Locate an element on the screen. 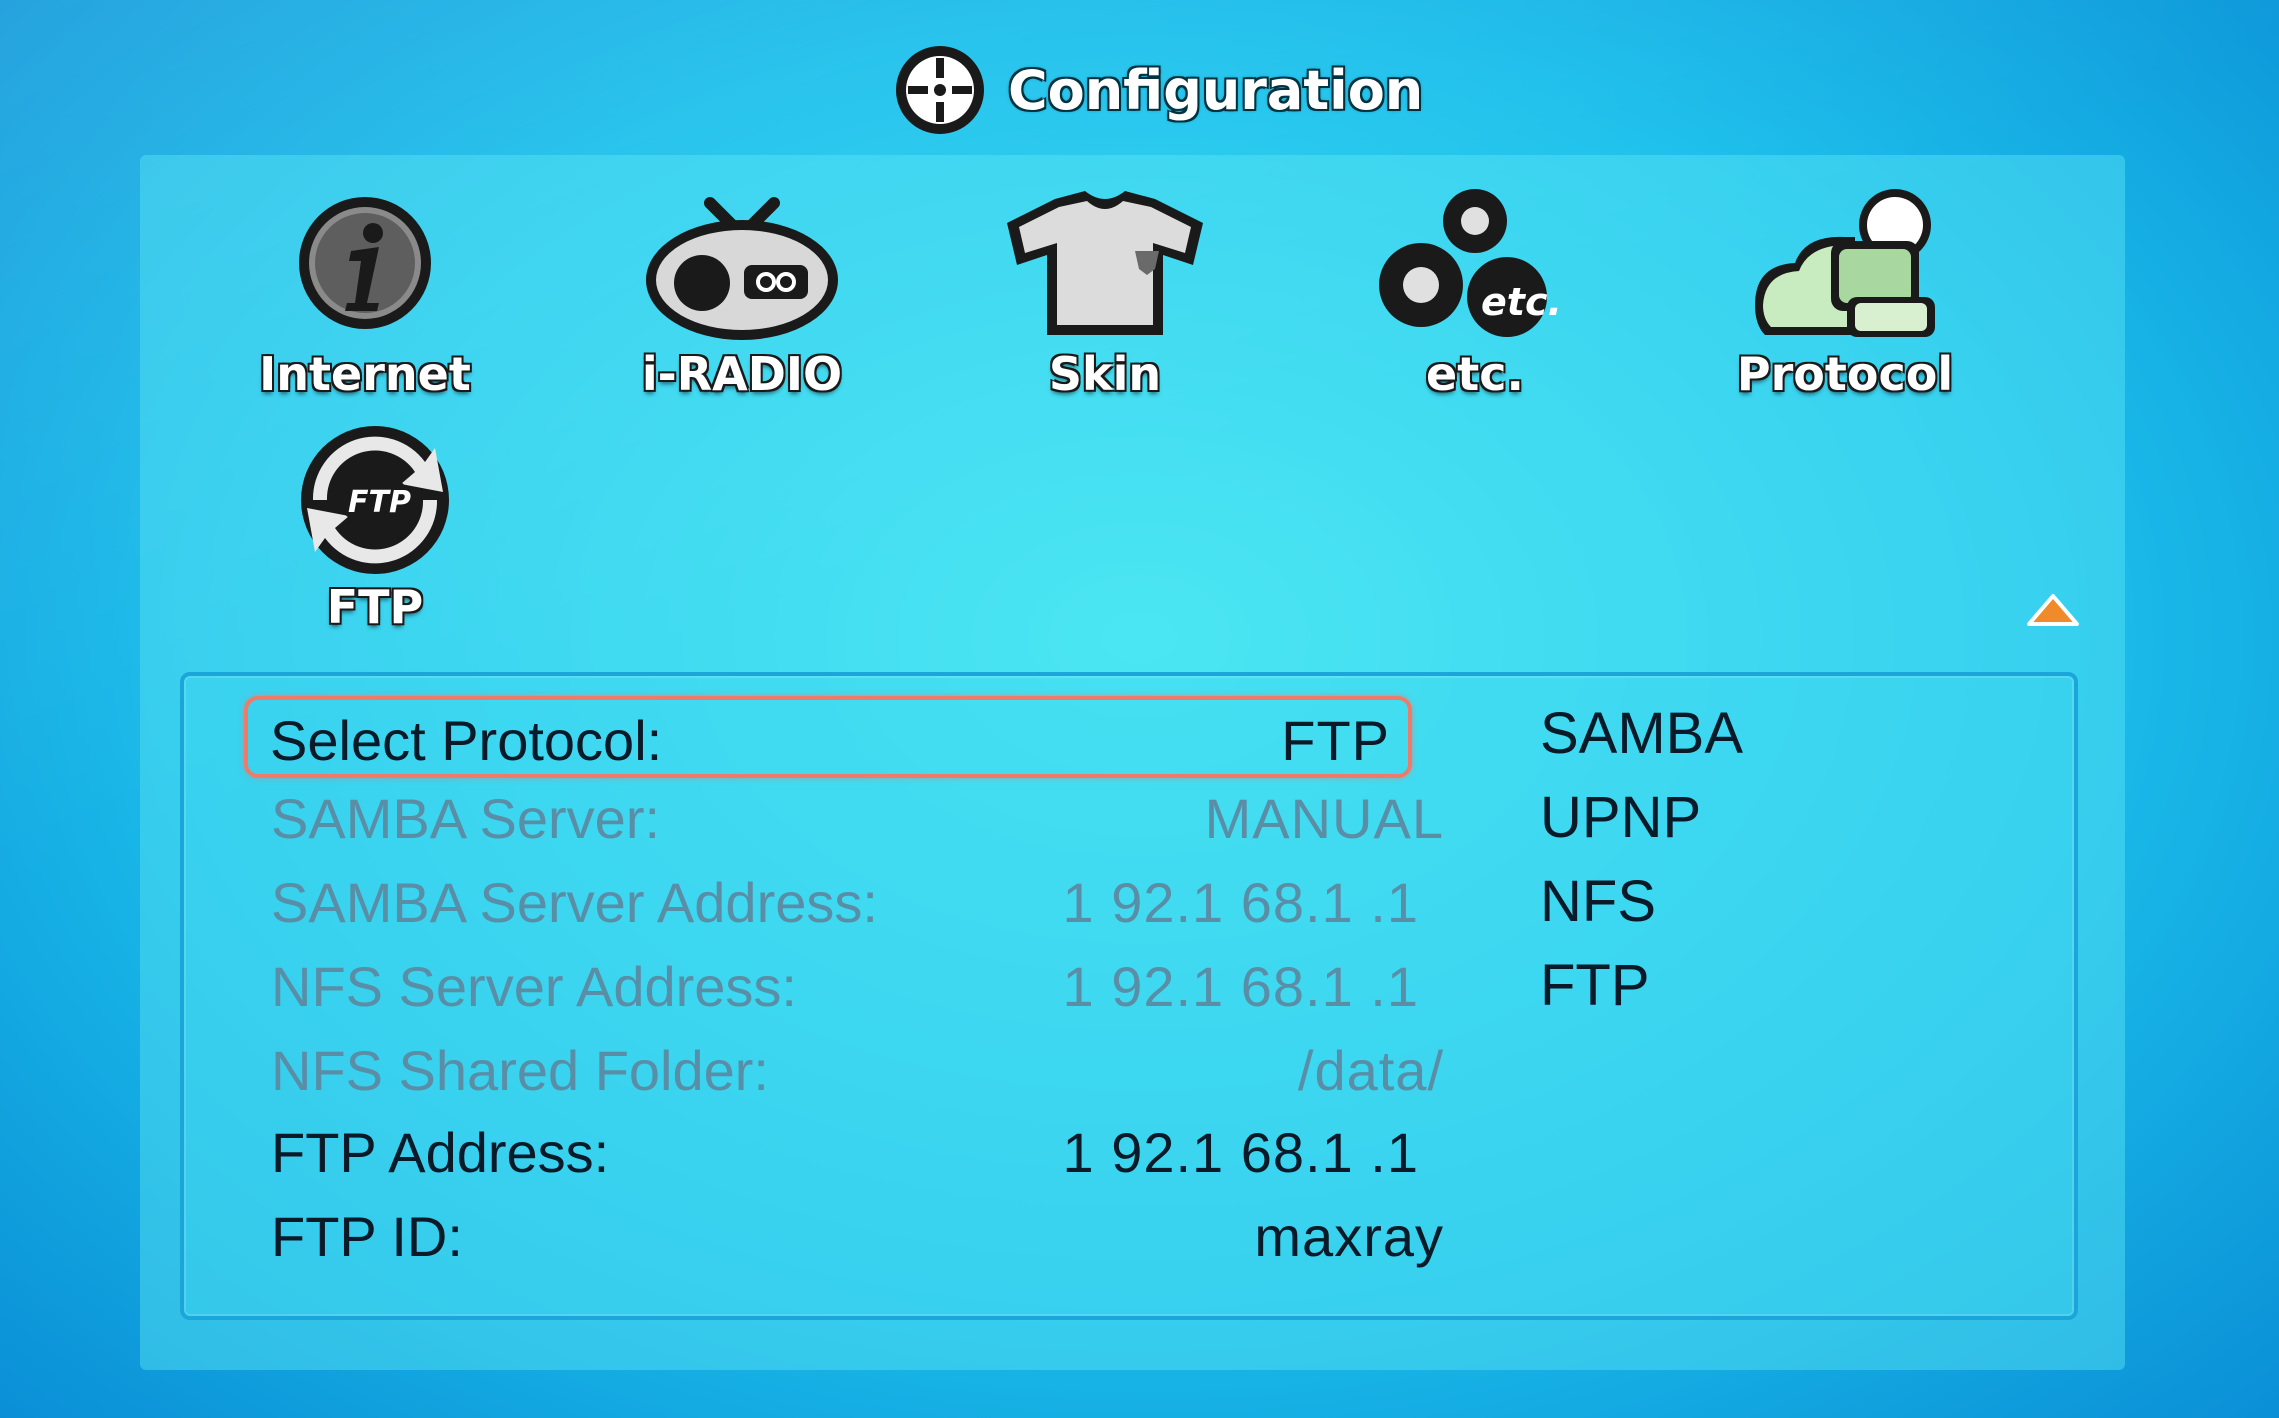 The height and width of the screenshot is (1418, 2279). setting-row-samba-server: SAMBA Server: MANUAL is located at coordinates (846, 815).